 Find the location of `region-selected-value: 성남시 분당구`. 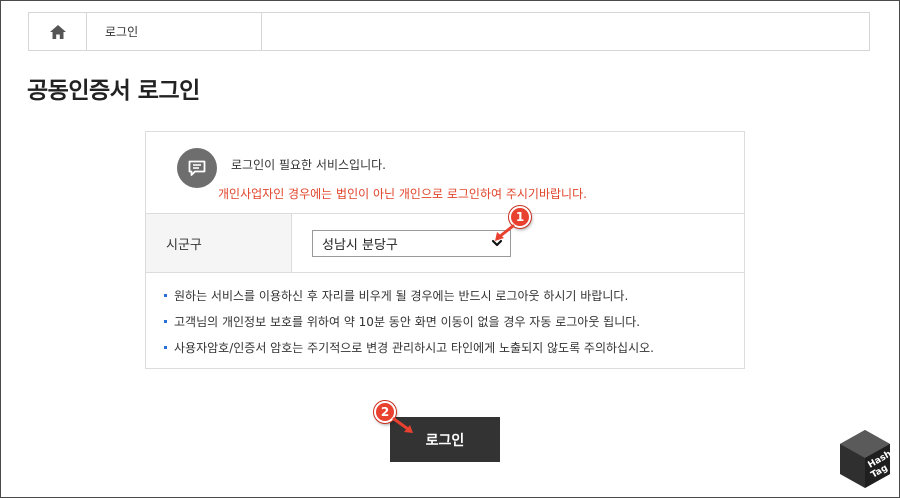

region-selected-value: 성남시 분당구 is located at coordinates (360, 245).